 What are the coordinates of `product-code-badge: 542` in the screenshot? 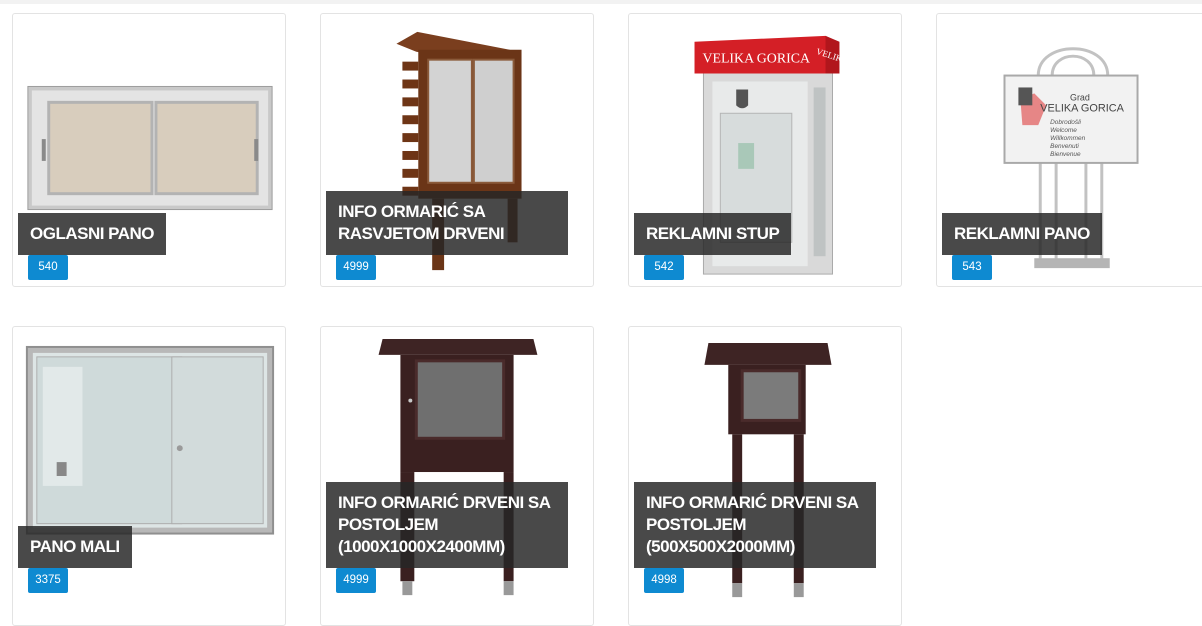 It's located at (664, 267).